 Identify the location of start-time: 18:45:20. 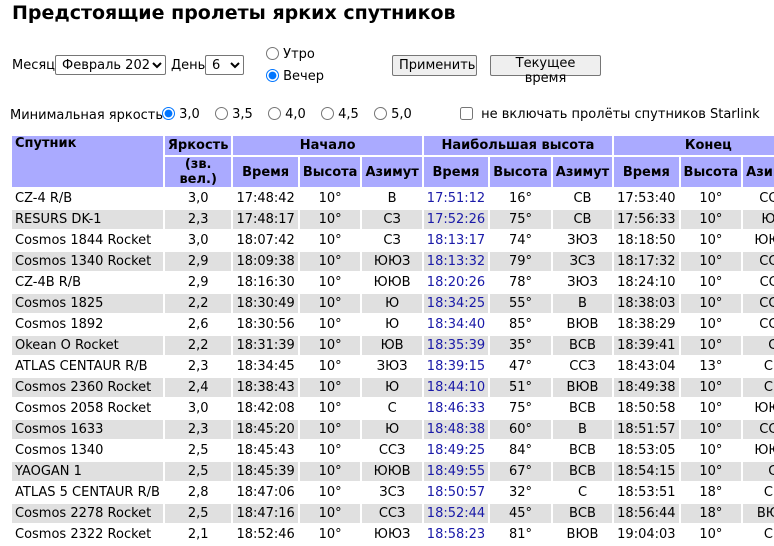
(265, 429).